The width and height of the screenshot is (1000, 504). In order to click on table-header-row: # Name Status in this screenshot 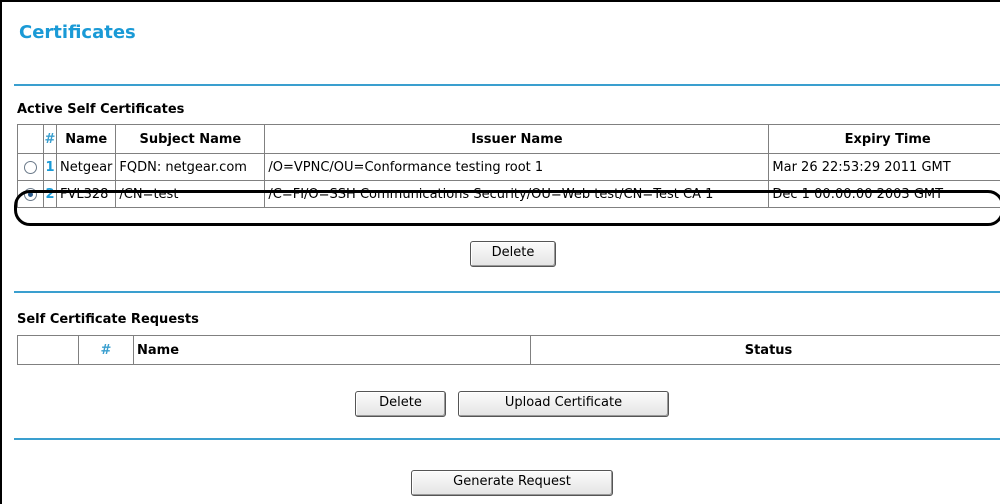, I will do `click(508, 350)`.